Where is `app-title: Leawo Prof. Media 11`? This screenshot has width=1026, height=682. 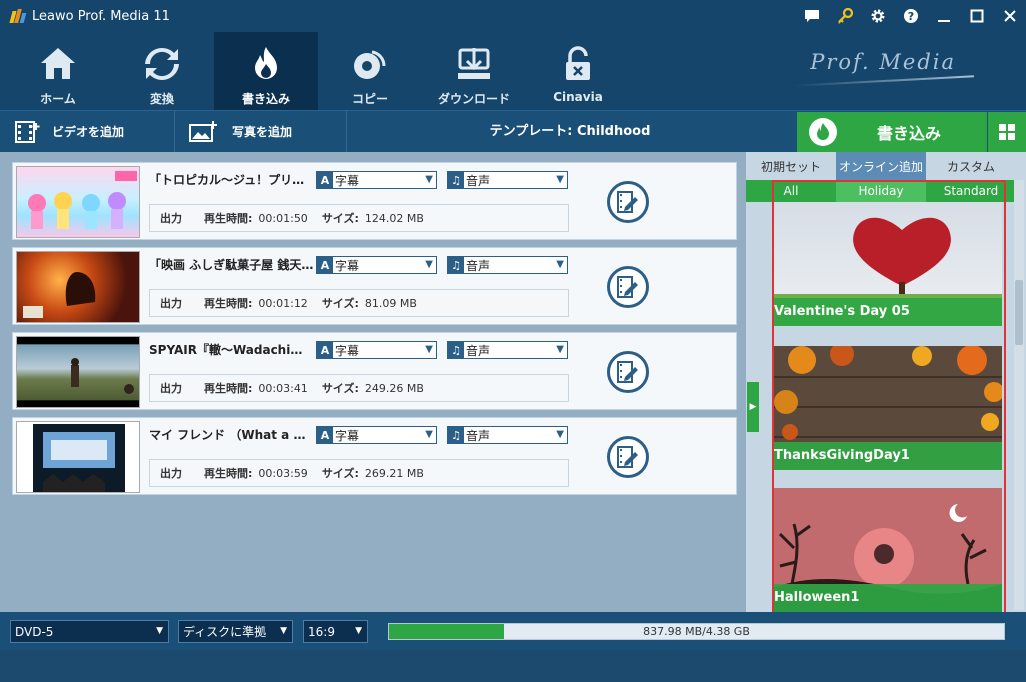
app-title: Leawo Prof. Media 11 is located at coordinates (101, 16).